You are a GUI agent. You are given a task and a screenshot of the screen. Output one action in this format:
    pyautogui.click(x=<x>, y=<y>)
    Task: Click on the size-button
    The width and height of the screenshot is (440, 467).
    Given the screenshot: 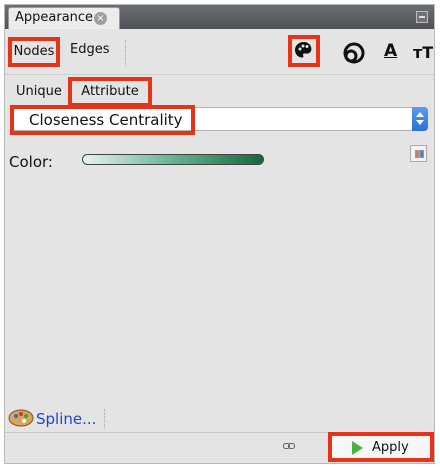 What is the action you would take?
    pyautogui.click(x=355, y=51)
    